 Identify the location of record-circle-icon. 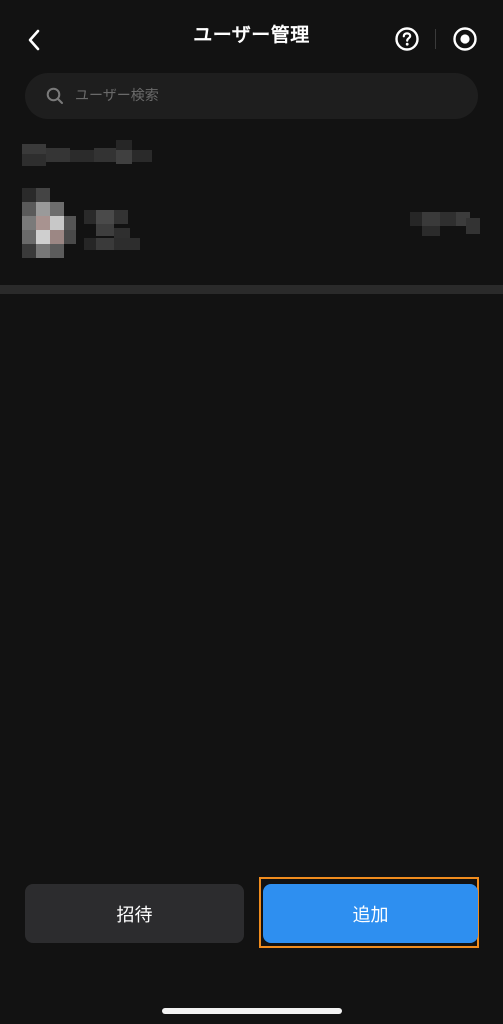
(465, 39).